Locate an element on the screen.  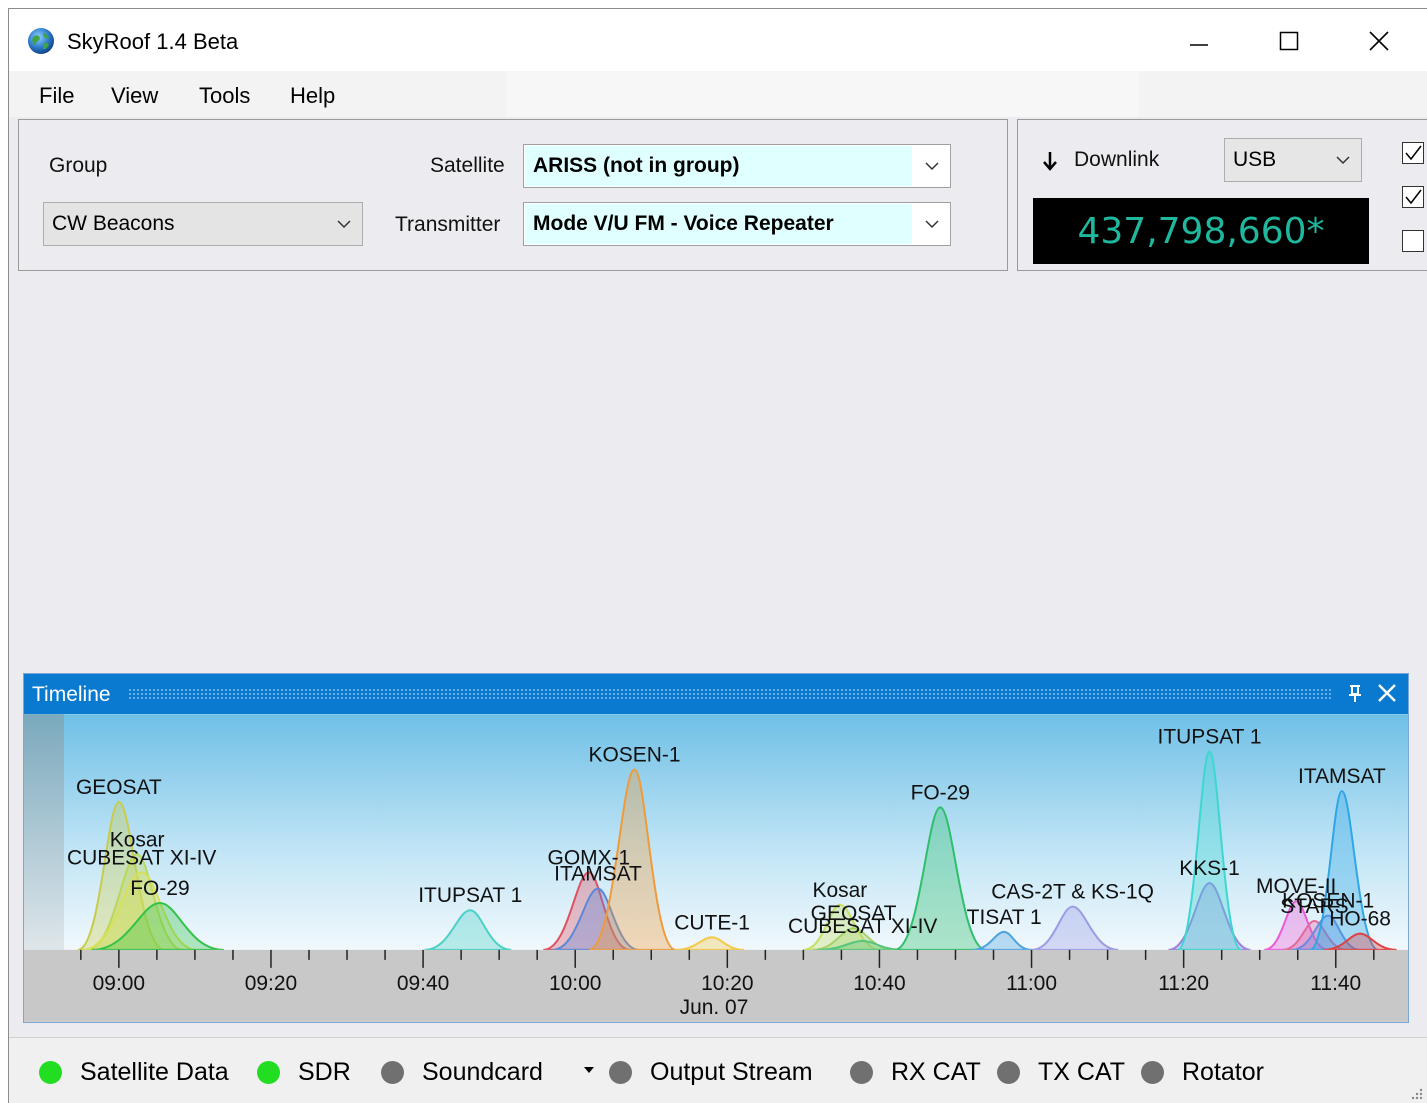
satellite-dropdown: ARISS (not in group) is located at coordinates (737, 166).